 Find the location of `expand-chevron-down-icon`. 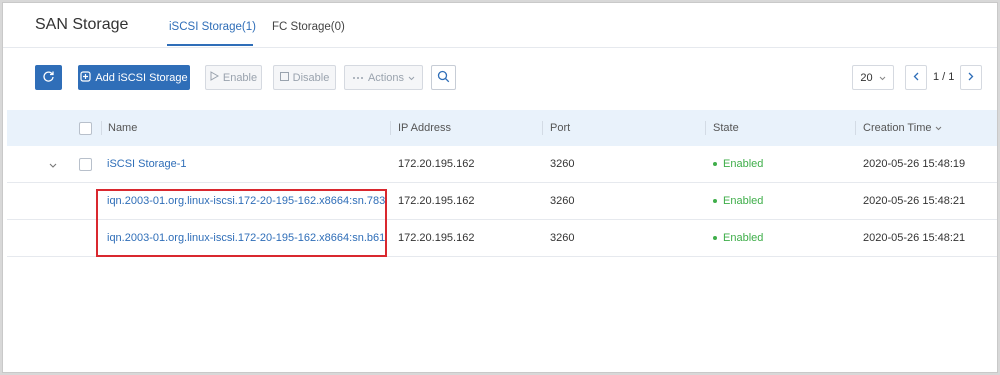

expand-chevron-down-icon is located at coordinates (53, 166).